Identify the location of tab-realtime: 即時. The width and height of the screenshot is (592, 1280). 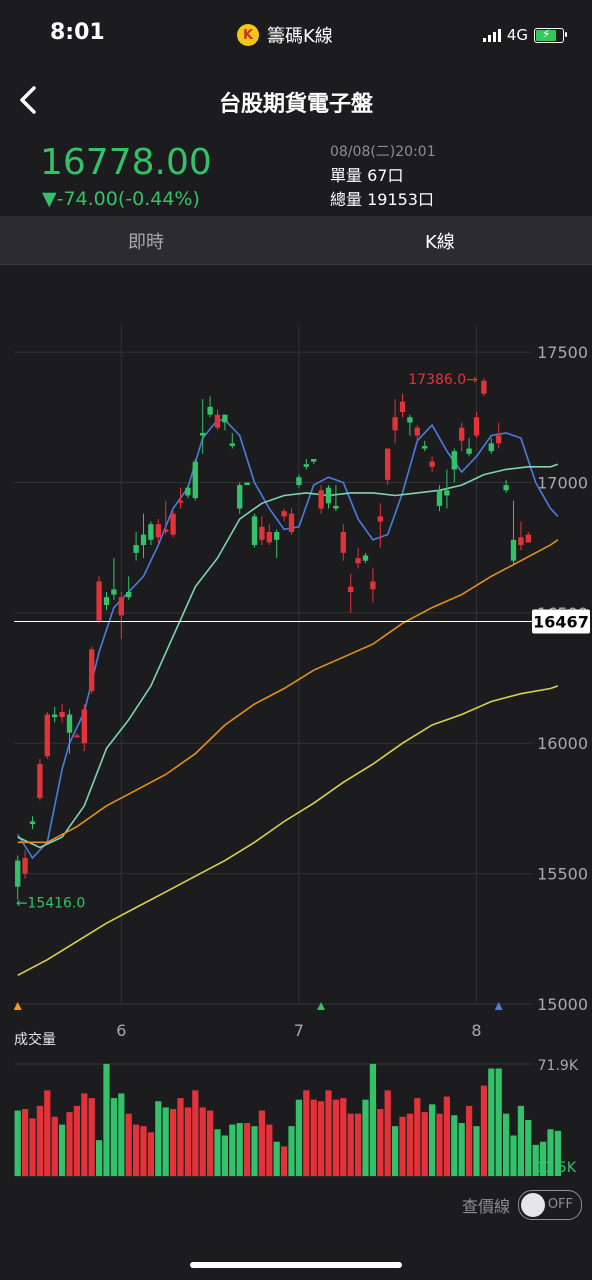
(146, 241).